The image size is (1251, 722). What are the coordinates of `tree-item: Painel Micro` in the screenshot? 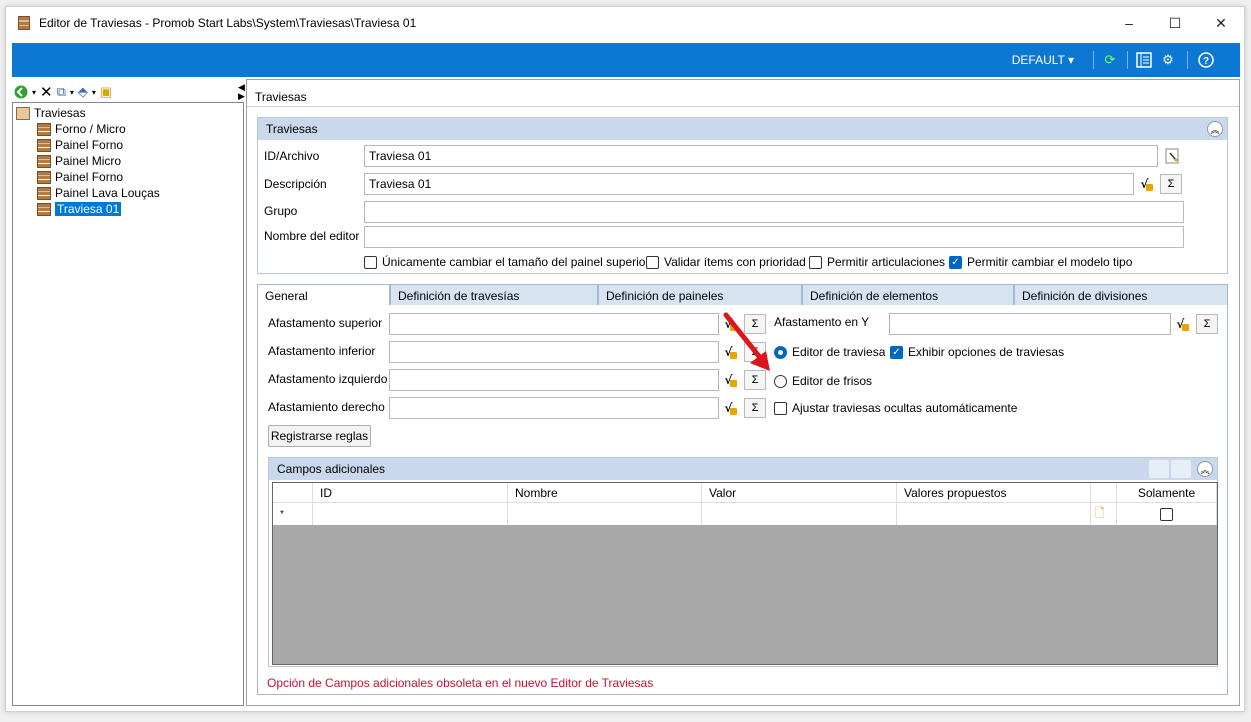 It's located at (79, 161).